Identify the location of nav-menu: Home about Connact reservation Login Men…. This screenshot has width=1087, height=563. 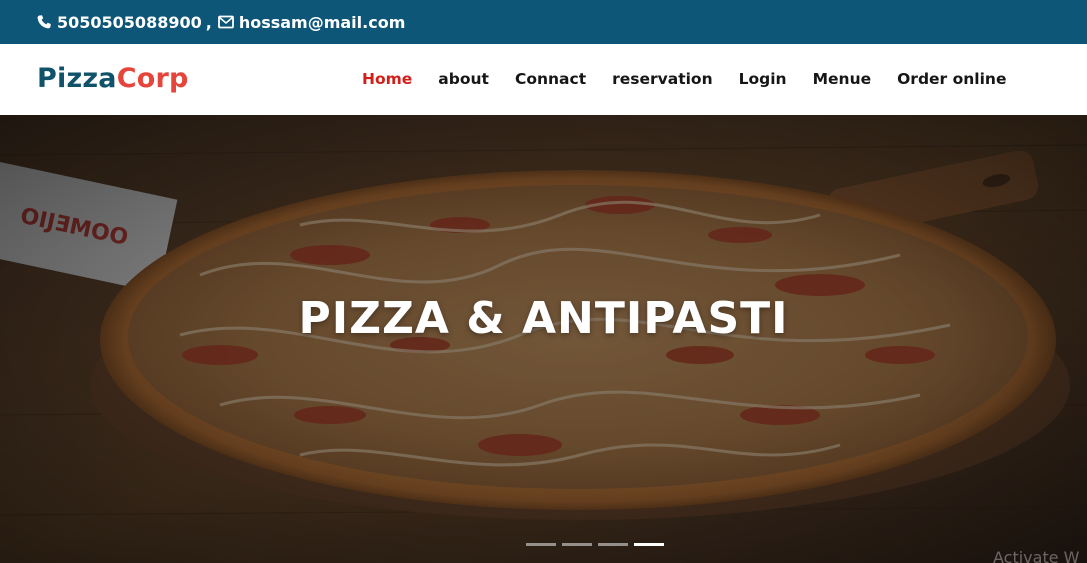
(697, 79).